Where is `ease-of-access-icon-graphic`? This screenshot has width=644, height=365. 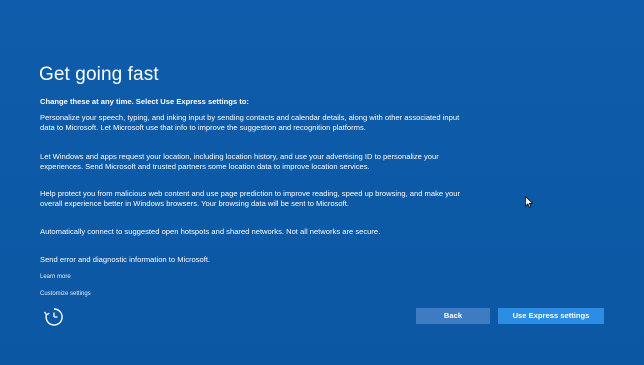
ease-of-access-icon-graphic is located at coordinates (53, 317).